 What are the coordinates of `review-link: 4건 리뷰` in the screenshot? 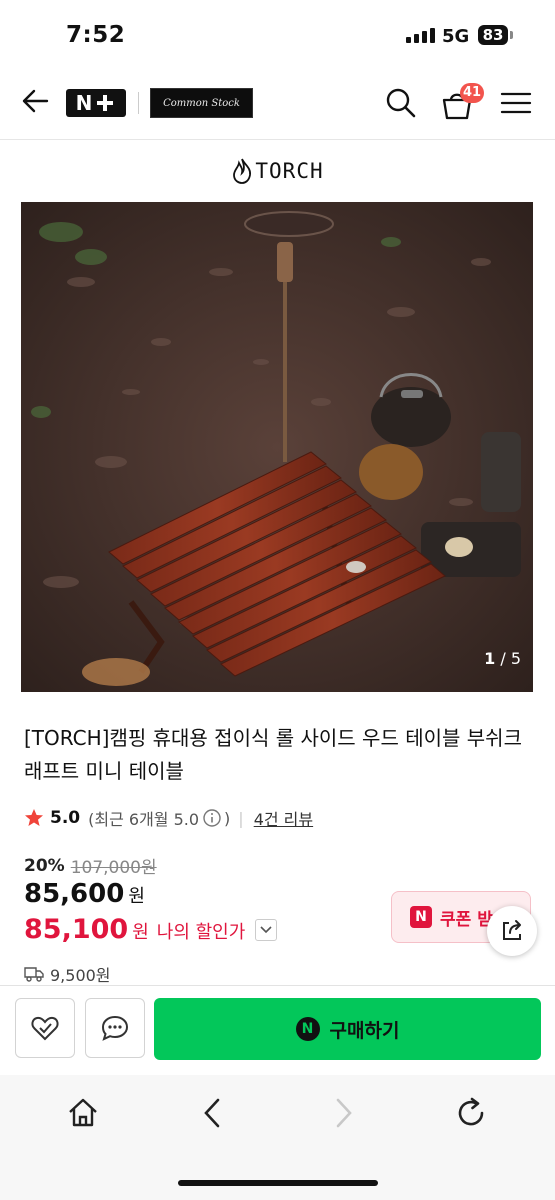 It's located at (283, 818).